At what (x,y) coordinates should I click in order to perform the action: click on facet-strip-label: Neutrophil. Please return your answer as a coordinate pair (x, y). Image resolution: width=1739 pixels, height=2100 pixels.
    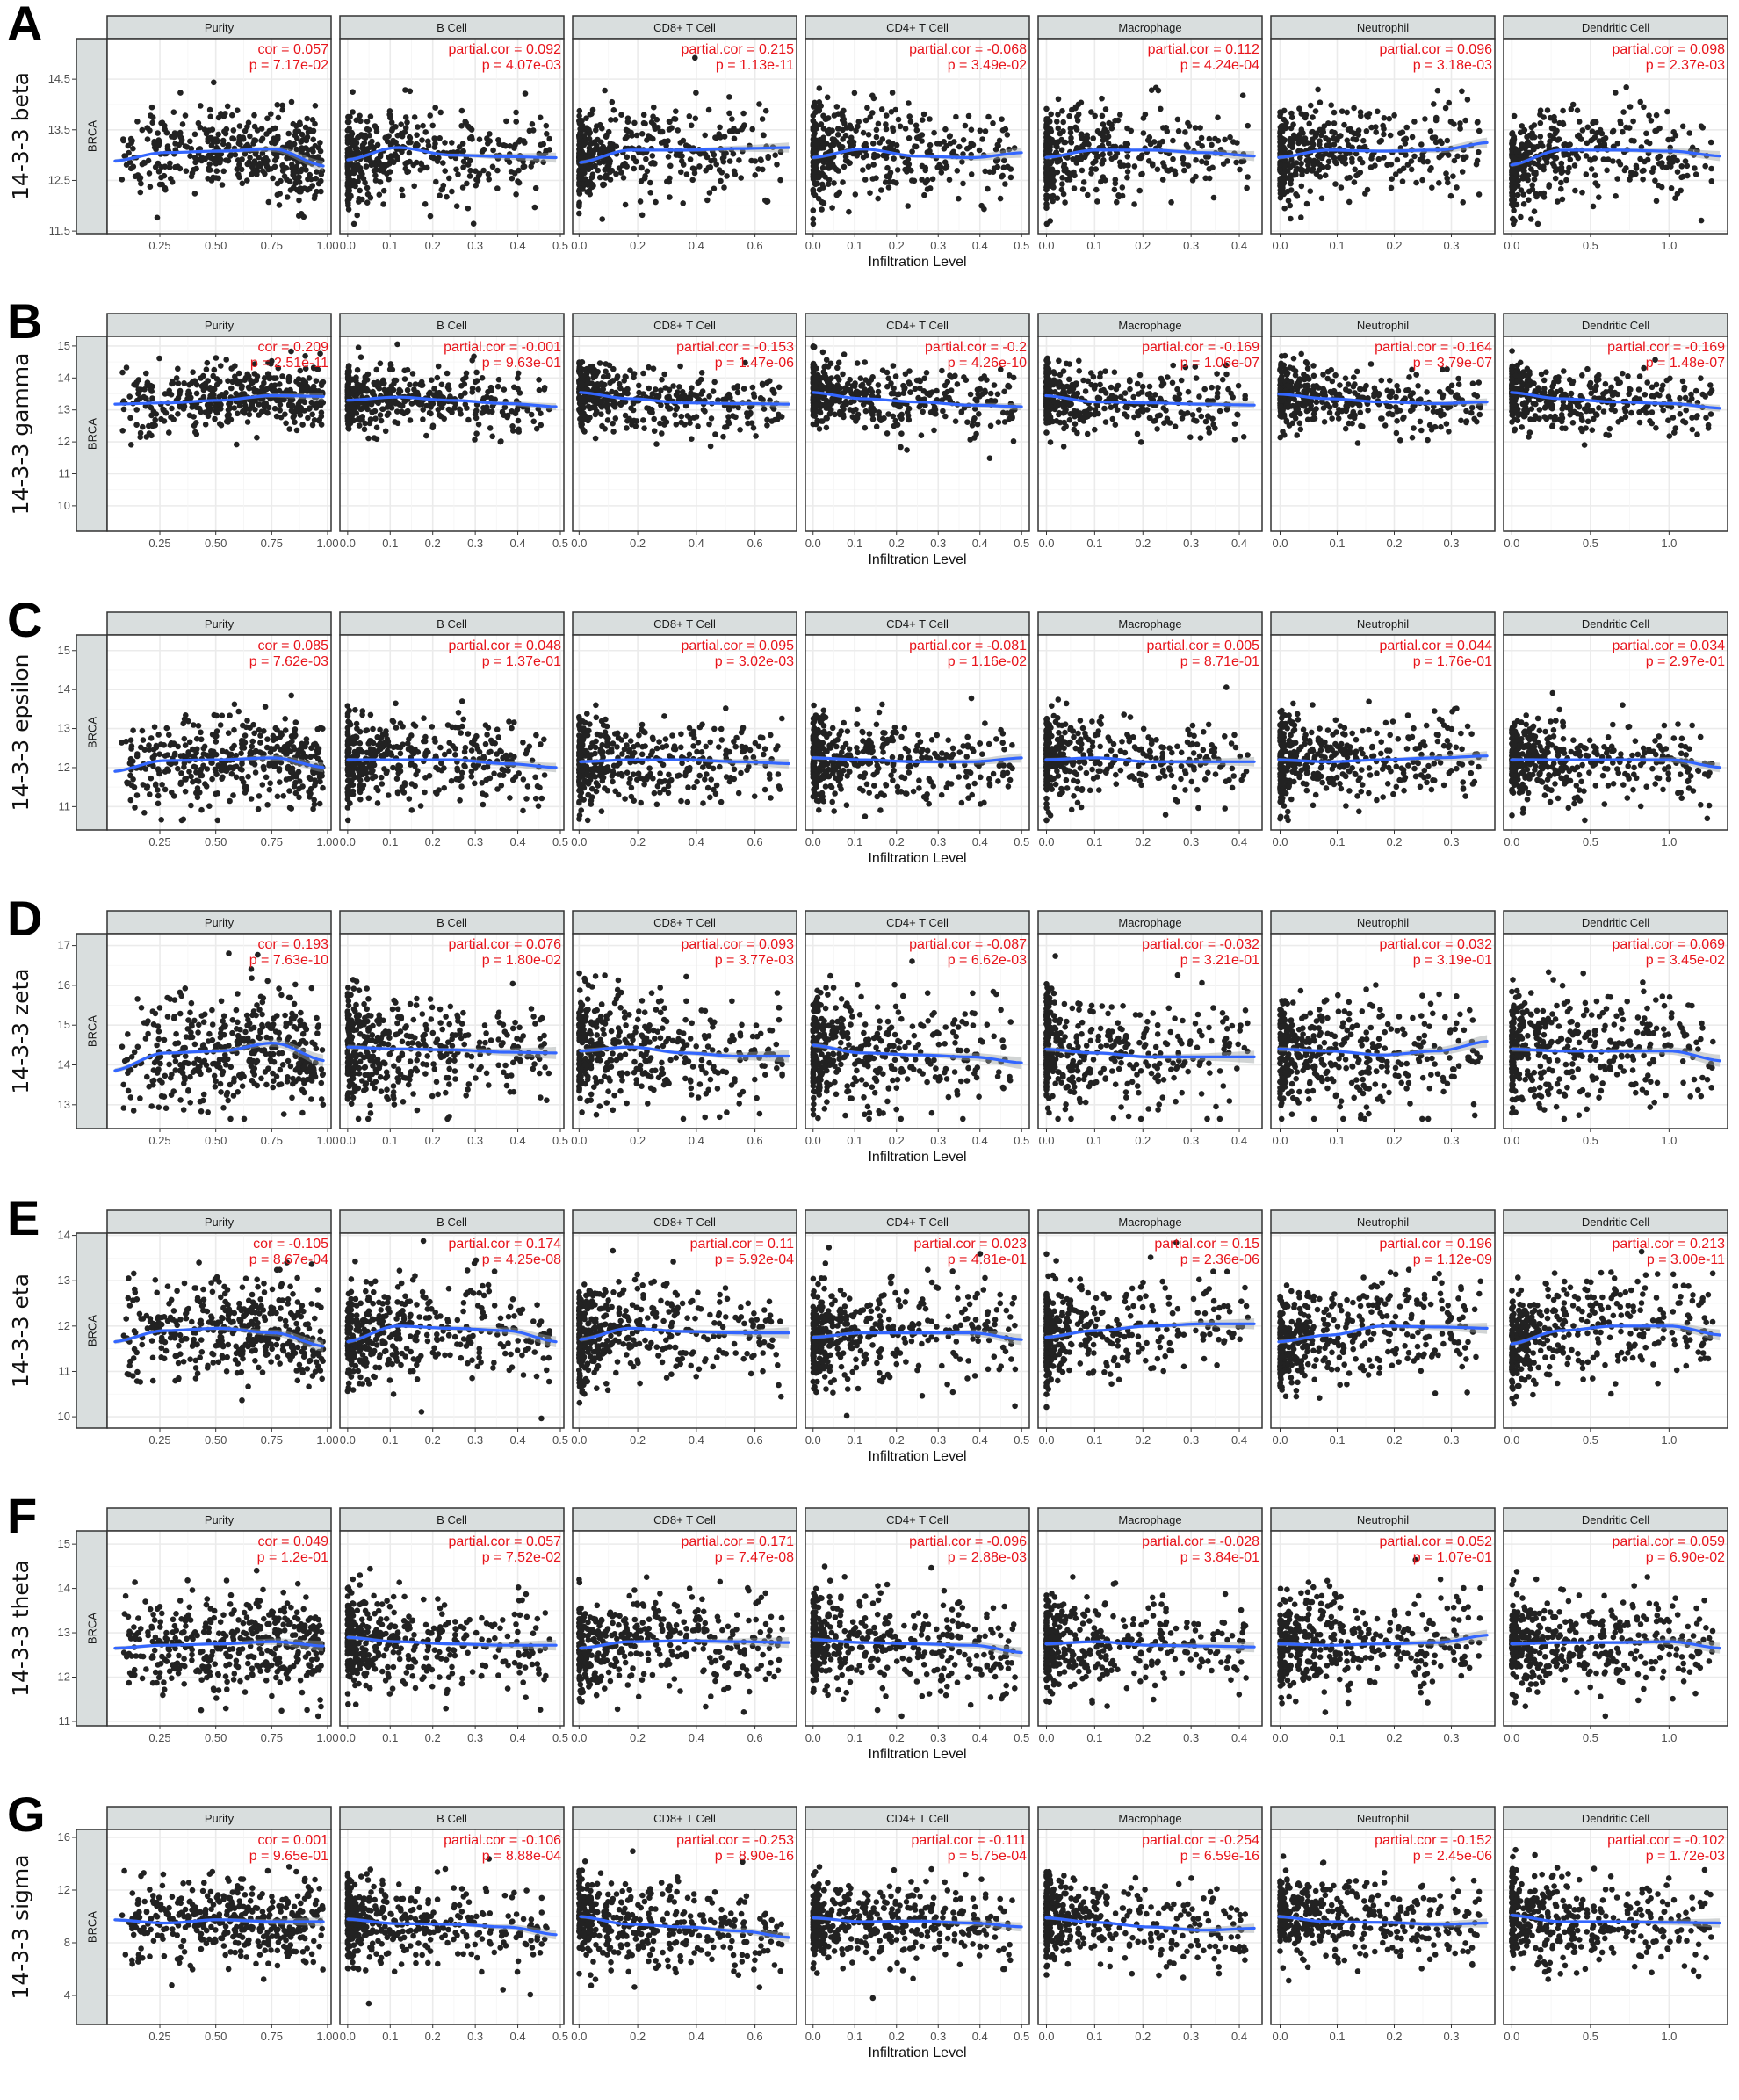
    Looking at the image, I should click on (1383, 27).